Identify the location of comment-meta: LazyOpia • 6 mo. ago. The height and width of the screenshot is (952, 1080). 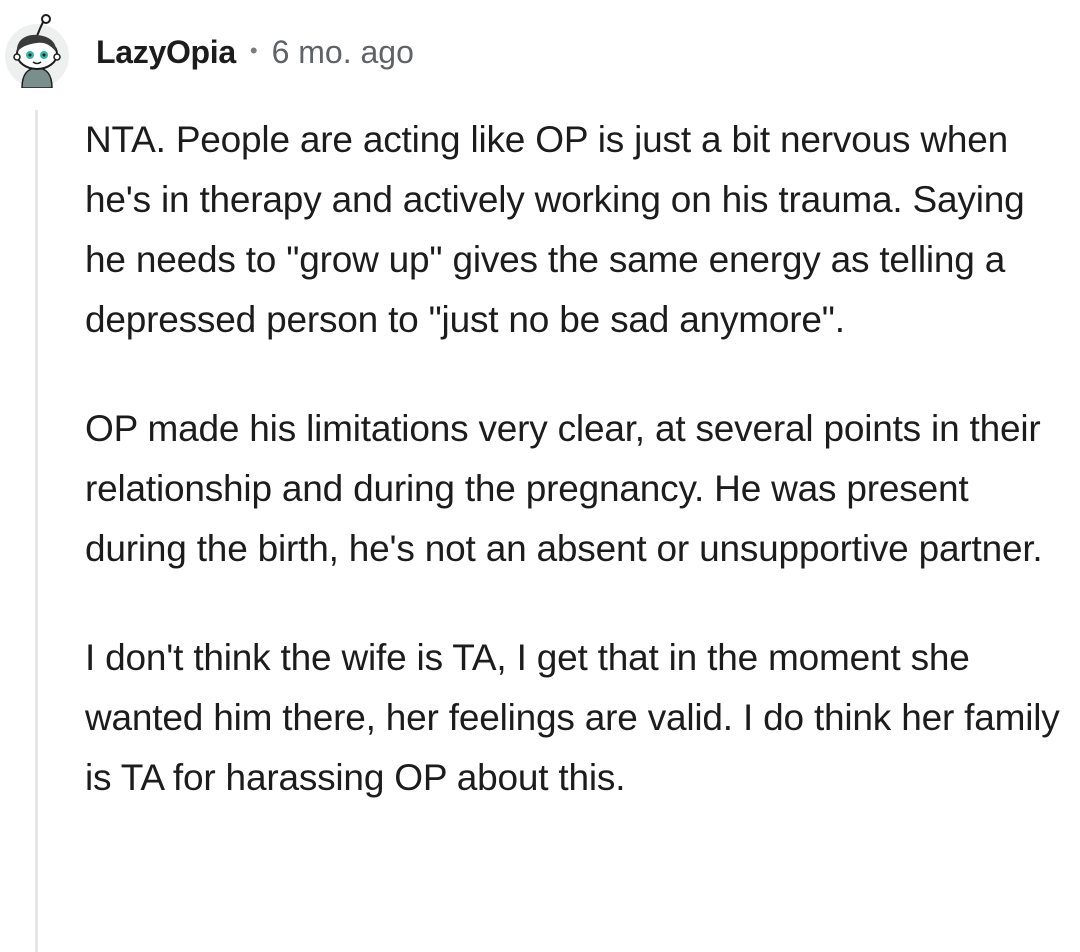
(255, 52).